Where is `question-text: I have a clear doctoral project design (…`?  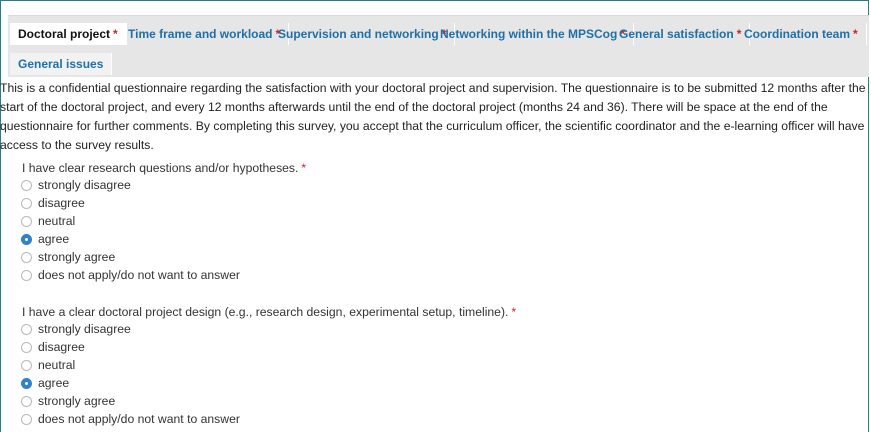 question-text: I have a clear doctoral project design (… is located at coordinates (265, 312).